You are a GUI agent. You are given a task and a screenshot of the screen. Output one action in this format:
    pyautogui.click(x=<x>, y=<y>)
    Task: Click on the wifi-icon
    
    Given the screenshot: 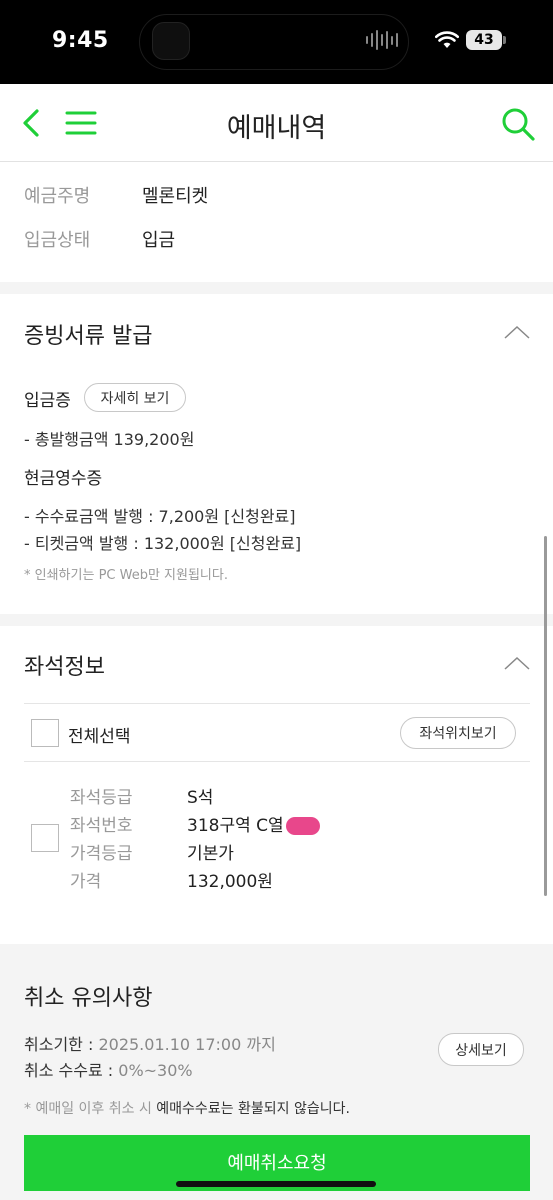 What is the action you would take?
    pyautogui.click(x=447, y=39)
    